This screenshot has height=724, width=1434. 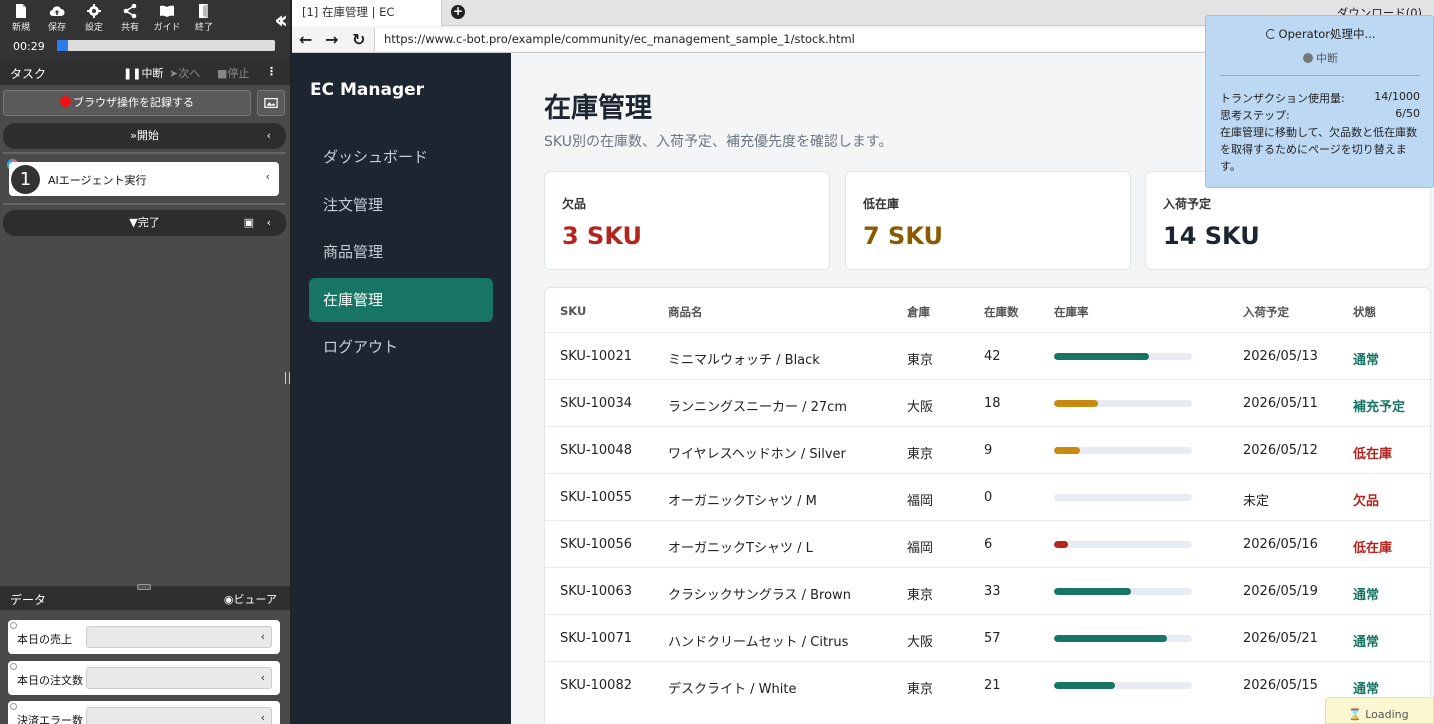 What do you see at coordinates (1320, 97) in the screenshot?
I see `transaction-usage: トランザクション使用量: 14/1000` at bounding box center [1320, 97].